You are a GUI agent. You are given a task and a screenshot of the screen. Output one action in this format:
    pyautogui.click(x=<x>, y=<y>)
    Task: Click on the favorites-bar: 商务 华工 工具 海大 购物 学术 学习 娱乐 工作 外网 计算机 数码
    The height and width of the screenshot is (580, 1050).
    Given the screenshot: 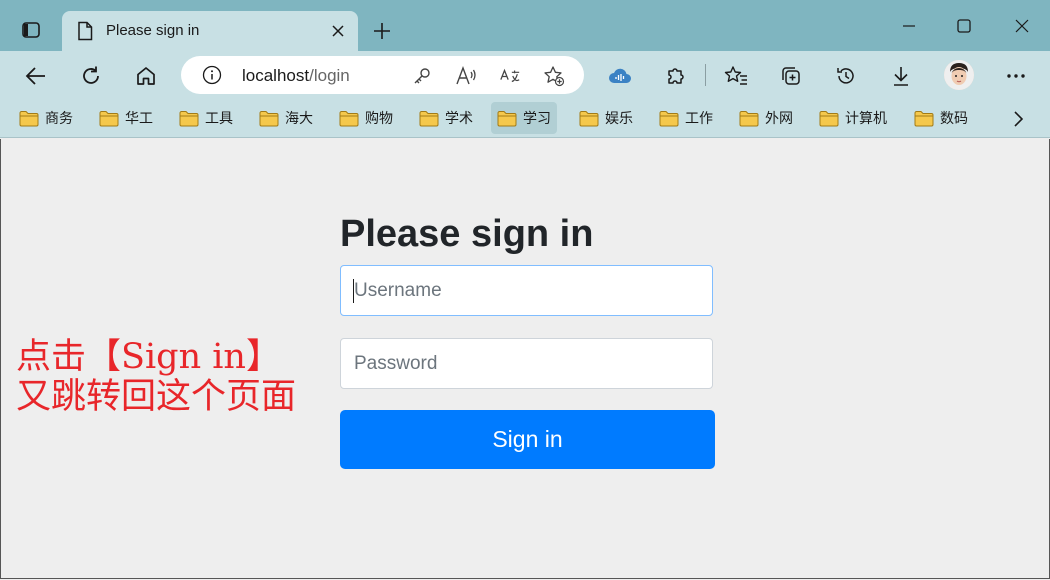 What is the action you would take?
    pyautogui.click(x=525, y=118)
    